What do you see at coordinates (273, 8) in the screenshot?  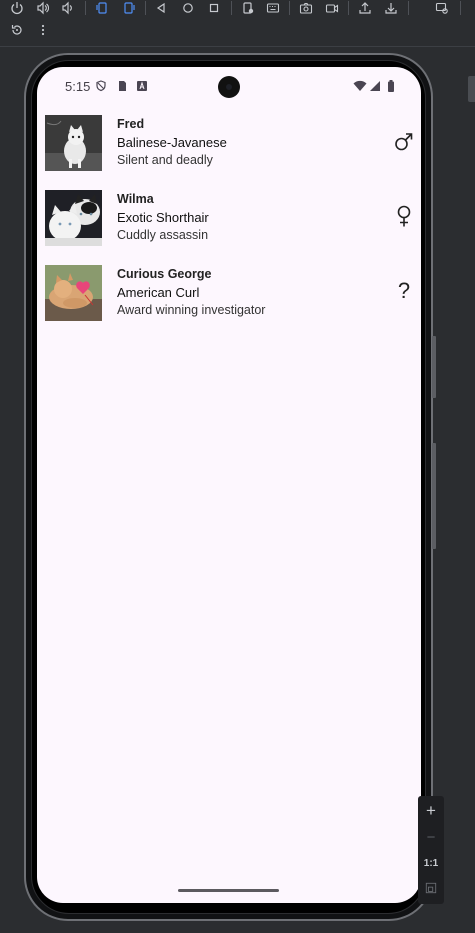 I see `keyboard-icon` at bounding box center [273, 8].